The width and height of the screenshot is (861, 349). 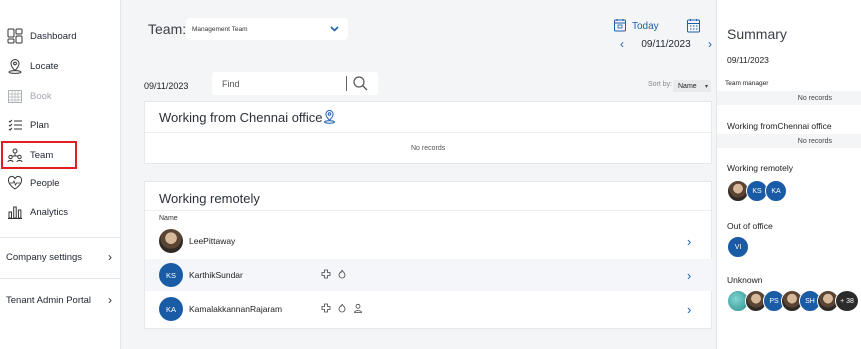 What do you see at coordinates (15, 183) in the screenshot?
I see `people-heart-icon` at bounding box center [15, 183].